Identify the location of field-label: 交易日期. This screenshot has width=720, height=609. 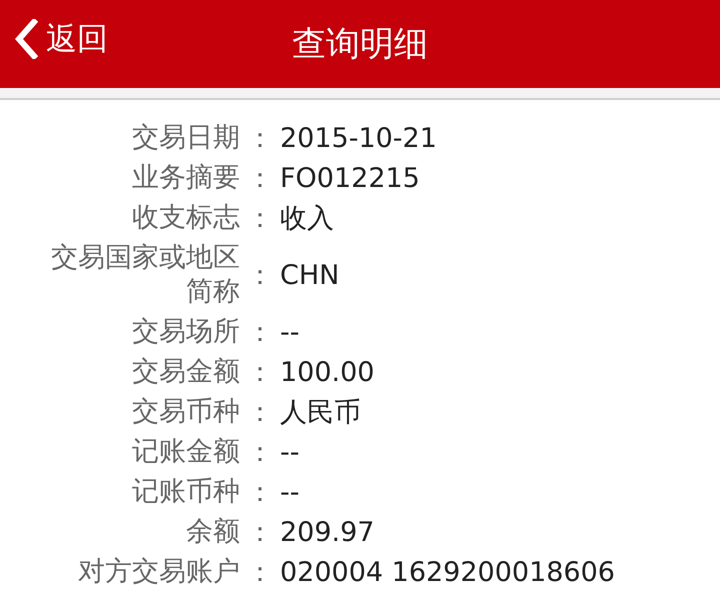
(186, 138).